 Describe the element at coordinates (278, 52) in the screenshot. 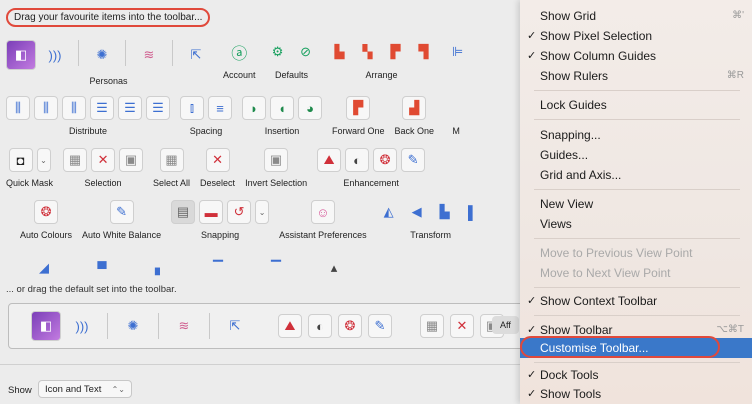

I see `defaults-sync-icon: ⚙` at that location.